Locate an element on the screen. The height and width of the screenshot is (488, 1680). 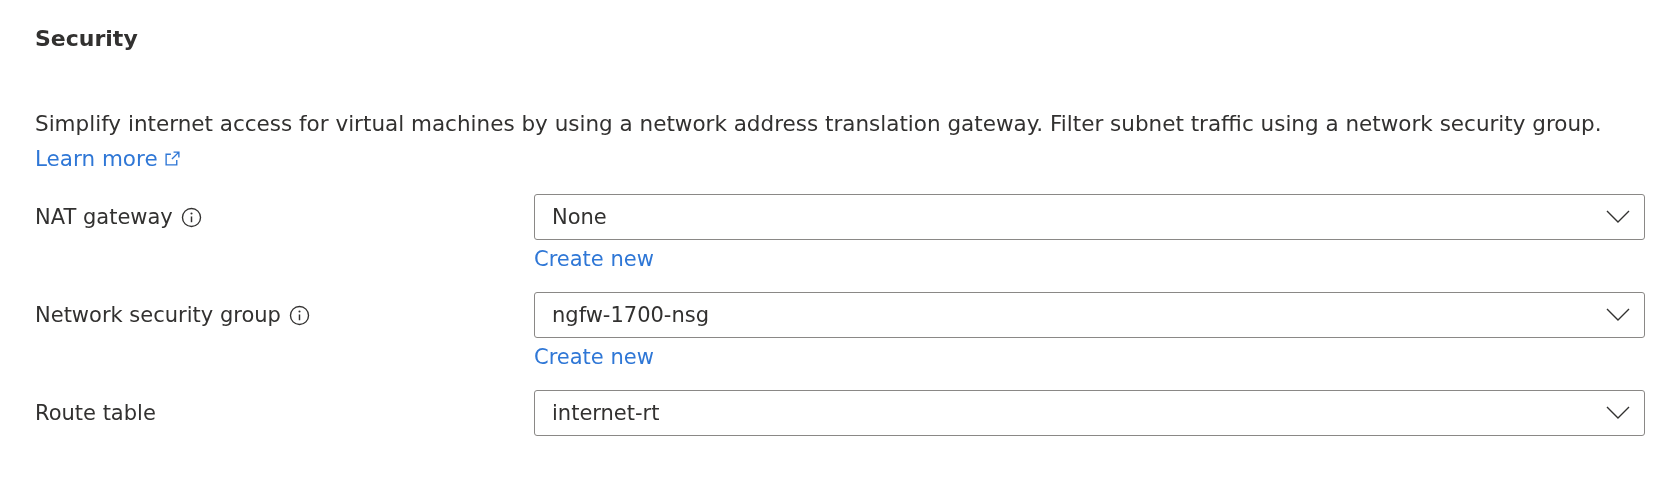
field-label: Network security group is located at coordinates (158, 315).